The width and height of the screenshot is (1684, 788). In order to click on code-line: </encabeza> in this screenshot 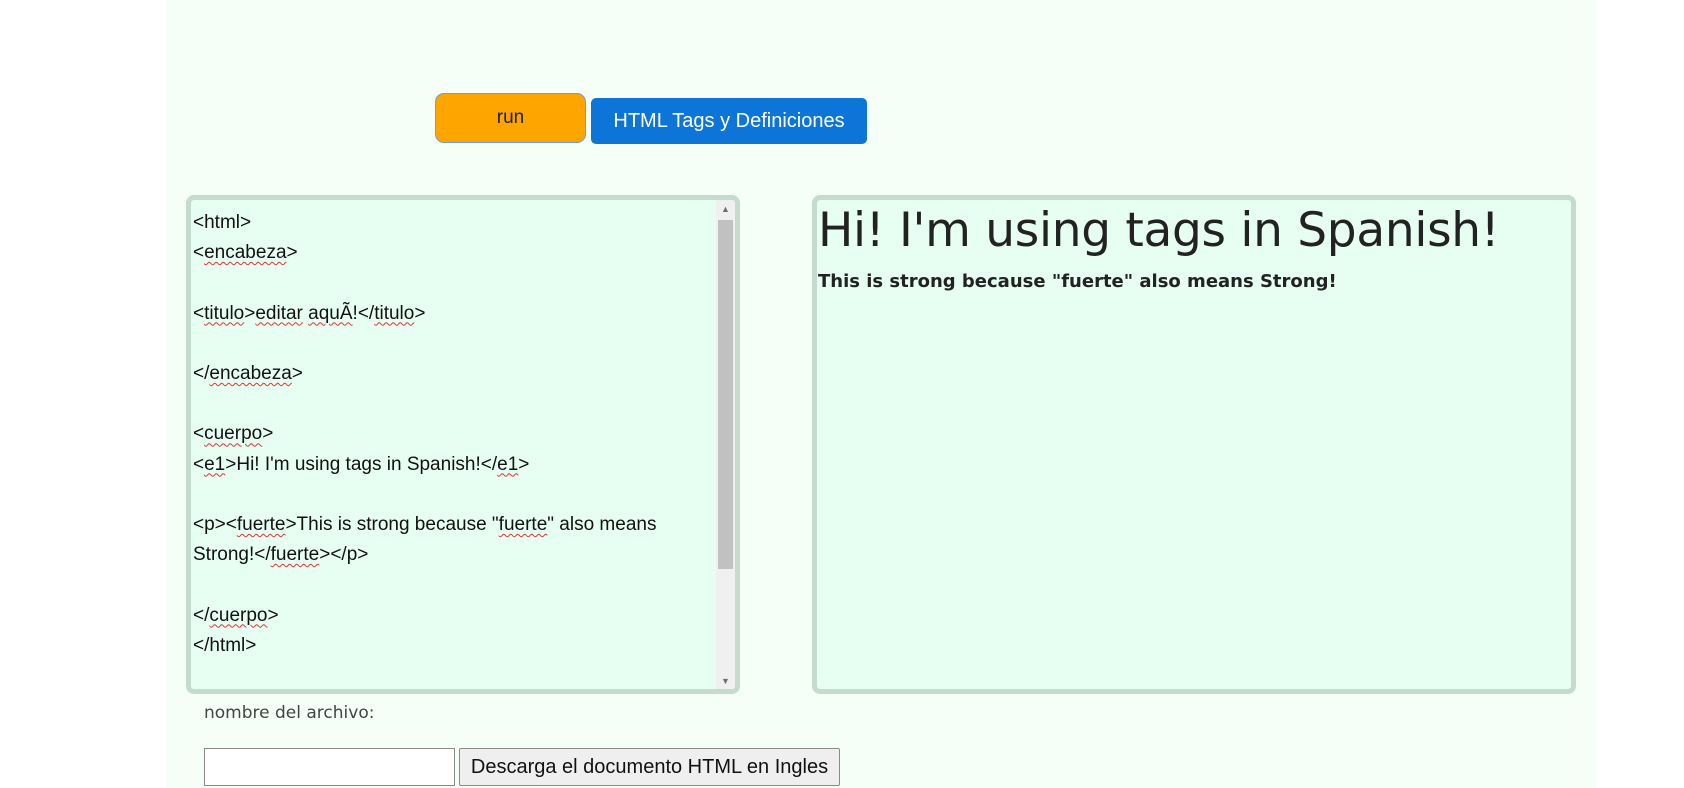, I will do `click(453, 374)`.